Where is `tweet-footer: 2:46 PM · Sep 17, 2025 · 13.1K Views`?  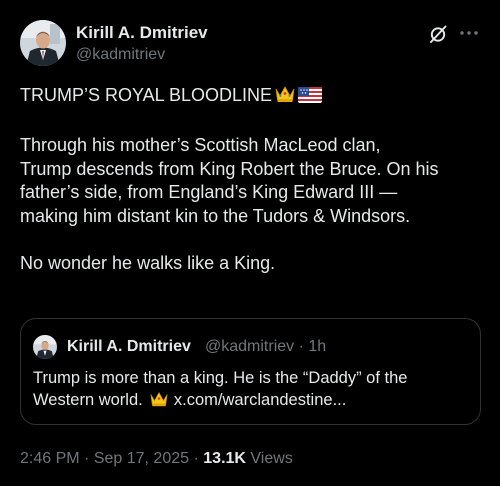 tweet-footer: 2:46 PM · Sep 17, 2025 · 13.1K Views is located at coordinates (156, 459).